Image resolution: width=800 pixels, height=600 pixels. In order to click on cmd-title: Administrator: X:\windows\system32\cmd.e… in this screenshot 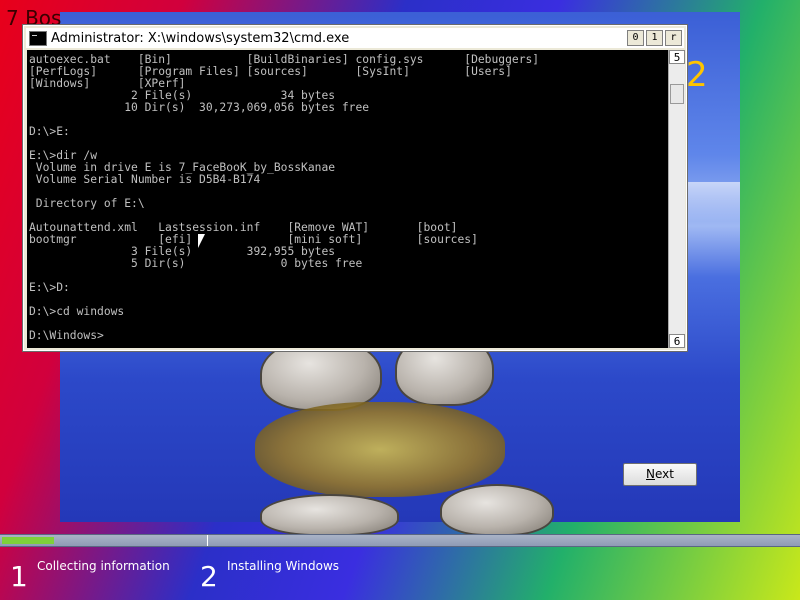, I will do `click(200, 38)`.